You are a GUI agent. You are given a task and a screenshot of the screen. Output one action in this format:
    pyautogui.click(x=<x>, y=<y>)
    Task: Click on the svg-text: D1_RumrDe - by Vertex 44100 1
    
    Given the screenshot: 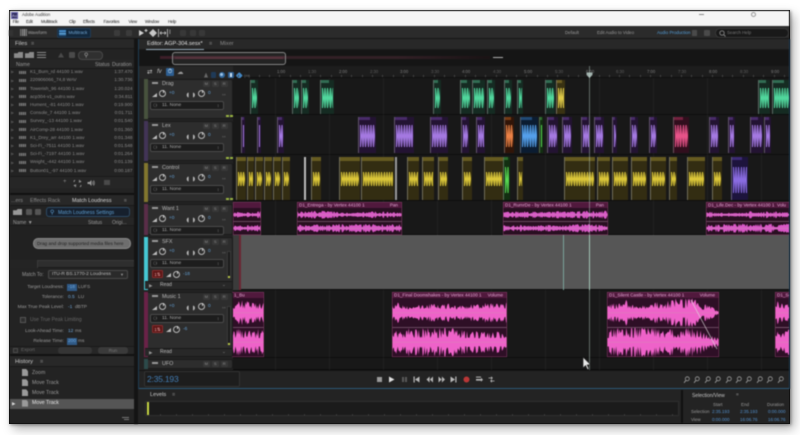 What is the action you would take?
    pyautogui.click(x=538, y=205)
    